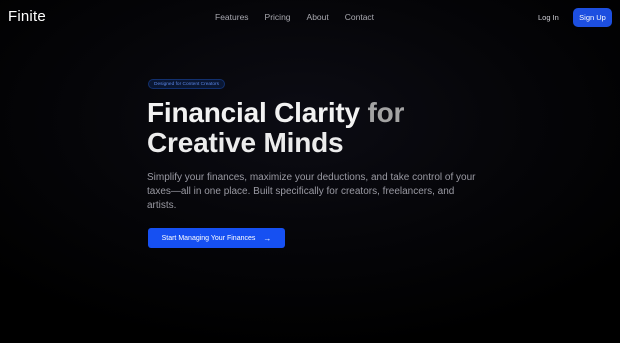  What do you see at coordinates (187, 84) in the screenshot?
I see `hero-badge: Designed for Content Creators` at bounding box center [187, 84].